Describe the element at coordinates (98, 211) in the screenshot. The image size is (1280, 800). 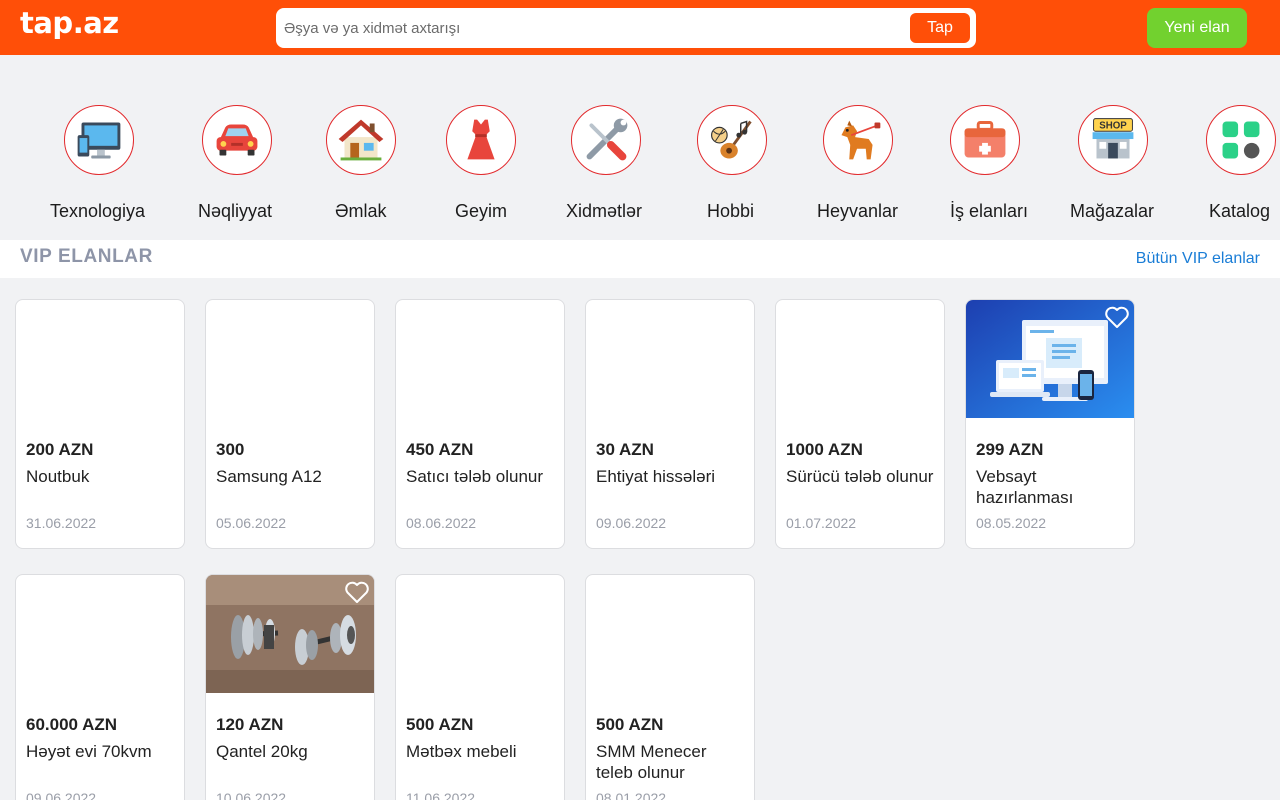
I see `category-label: Texnologiya` at that location.